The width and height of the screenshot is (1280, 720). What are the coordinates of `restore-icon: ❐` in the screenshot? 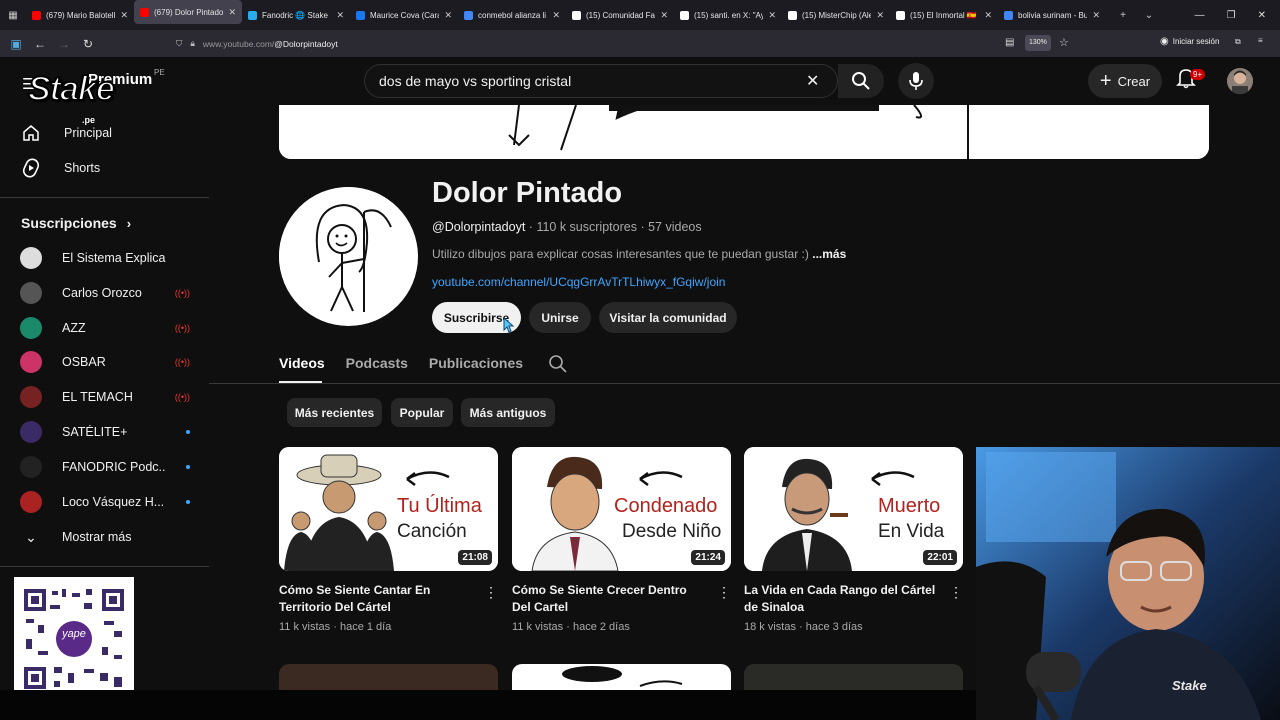 It's located at (1231, 15).